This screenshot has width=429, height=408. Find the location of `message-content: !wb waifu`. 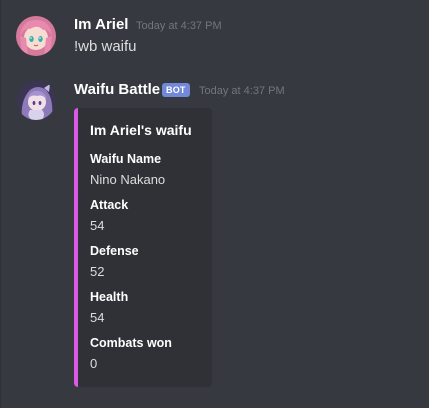

message-content: !wb waifu is located at coordinates (105, 46).